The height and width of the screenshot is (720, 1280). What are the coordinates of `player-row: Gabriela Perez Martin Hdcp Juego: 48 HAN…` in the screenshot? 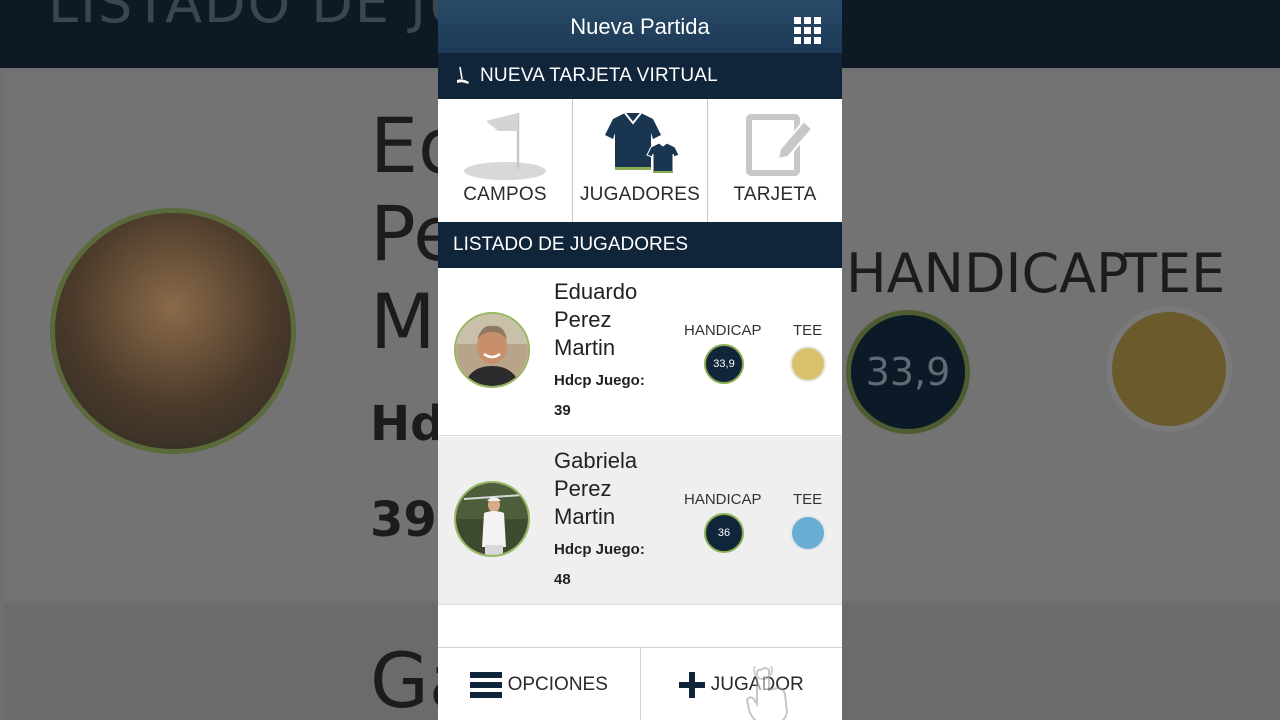 It's located at (640, 521).